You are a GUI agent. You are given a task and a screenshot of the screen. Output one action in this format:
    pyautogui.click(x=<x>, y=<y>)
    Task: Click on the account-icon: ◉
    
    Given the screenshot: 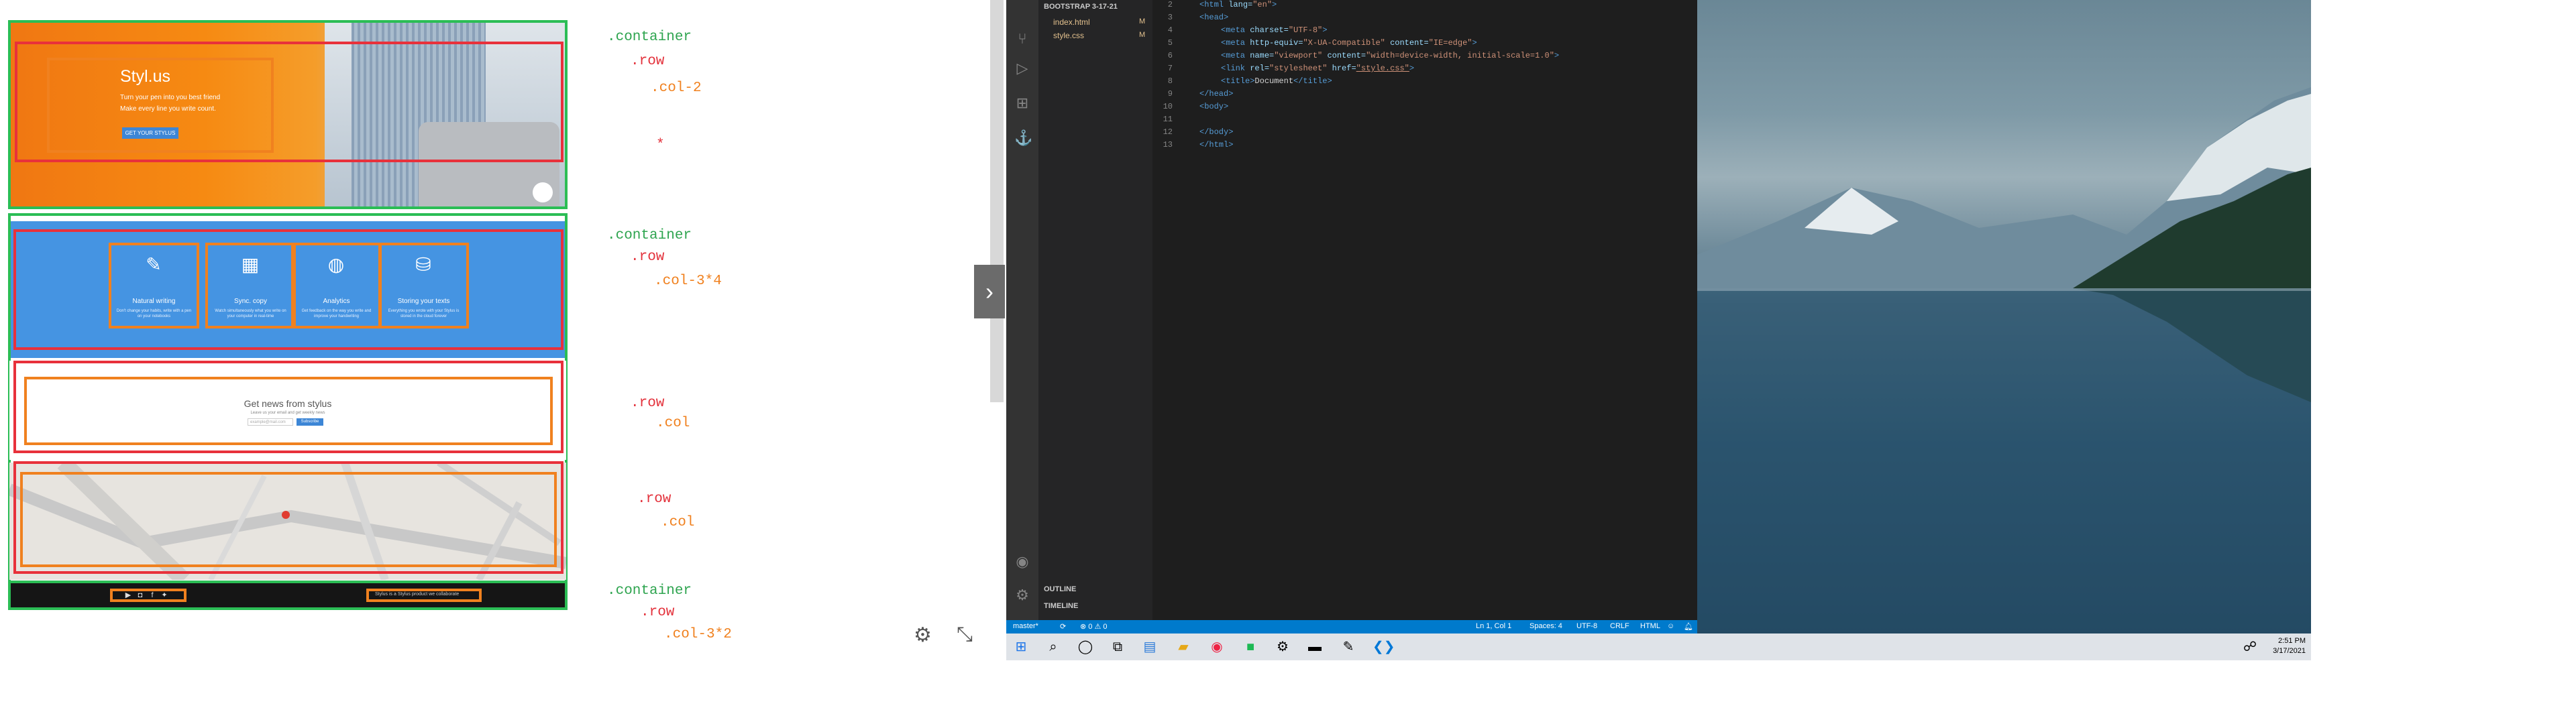 What is the action you would take?
    pyautogui.click(x=1022, y=562)
    